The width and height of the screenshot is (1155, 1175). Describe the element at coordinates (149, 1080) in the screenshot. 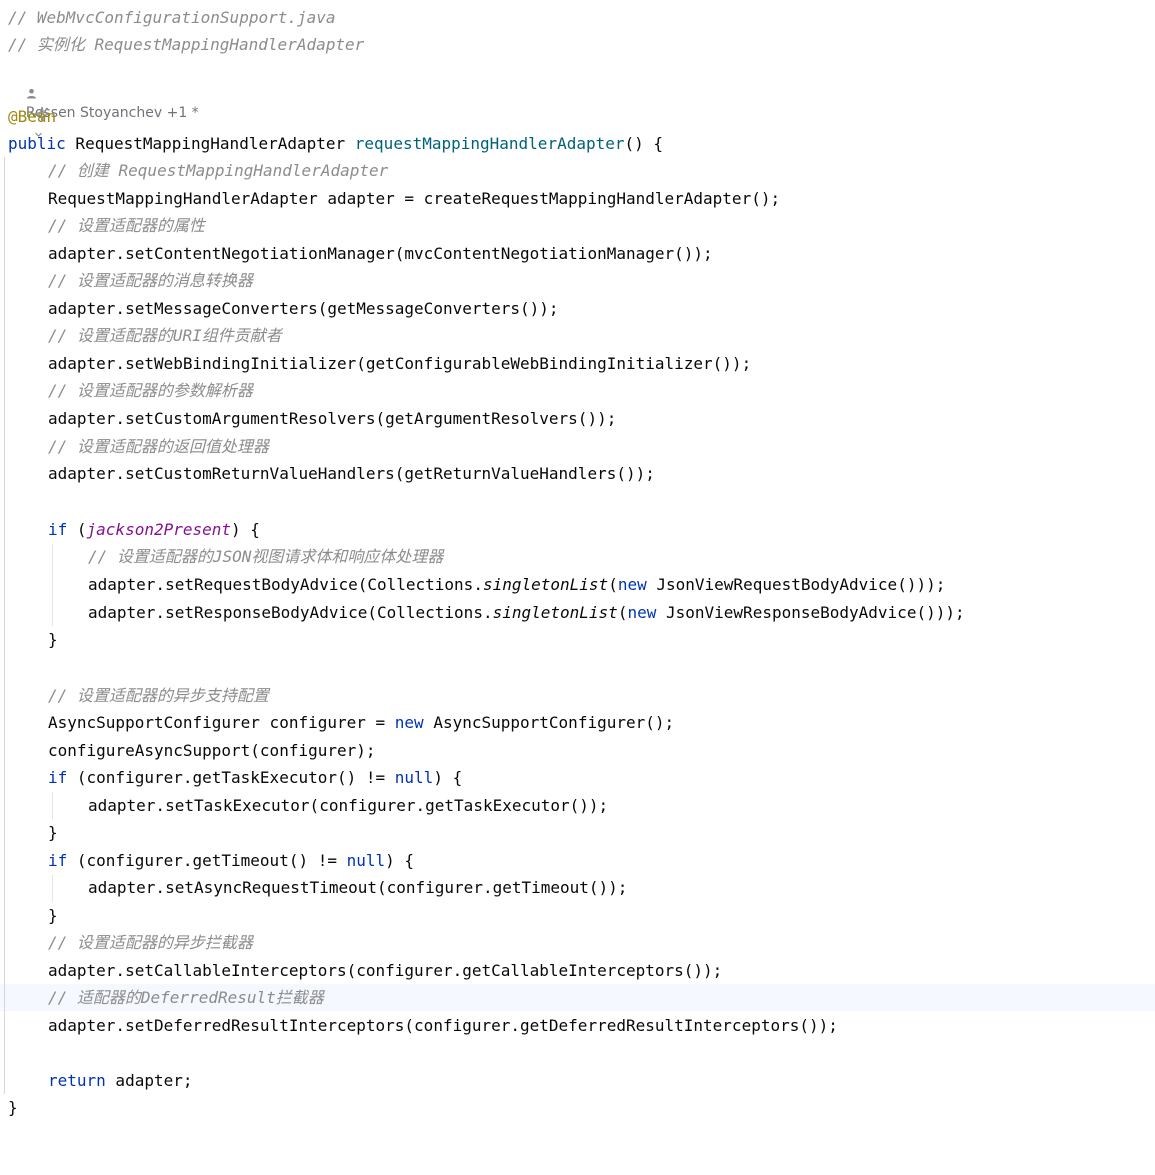

I see `call-text: adapter;` at that location.